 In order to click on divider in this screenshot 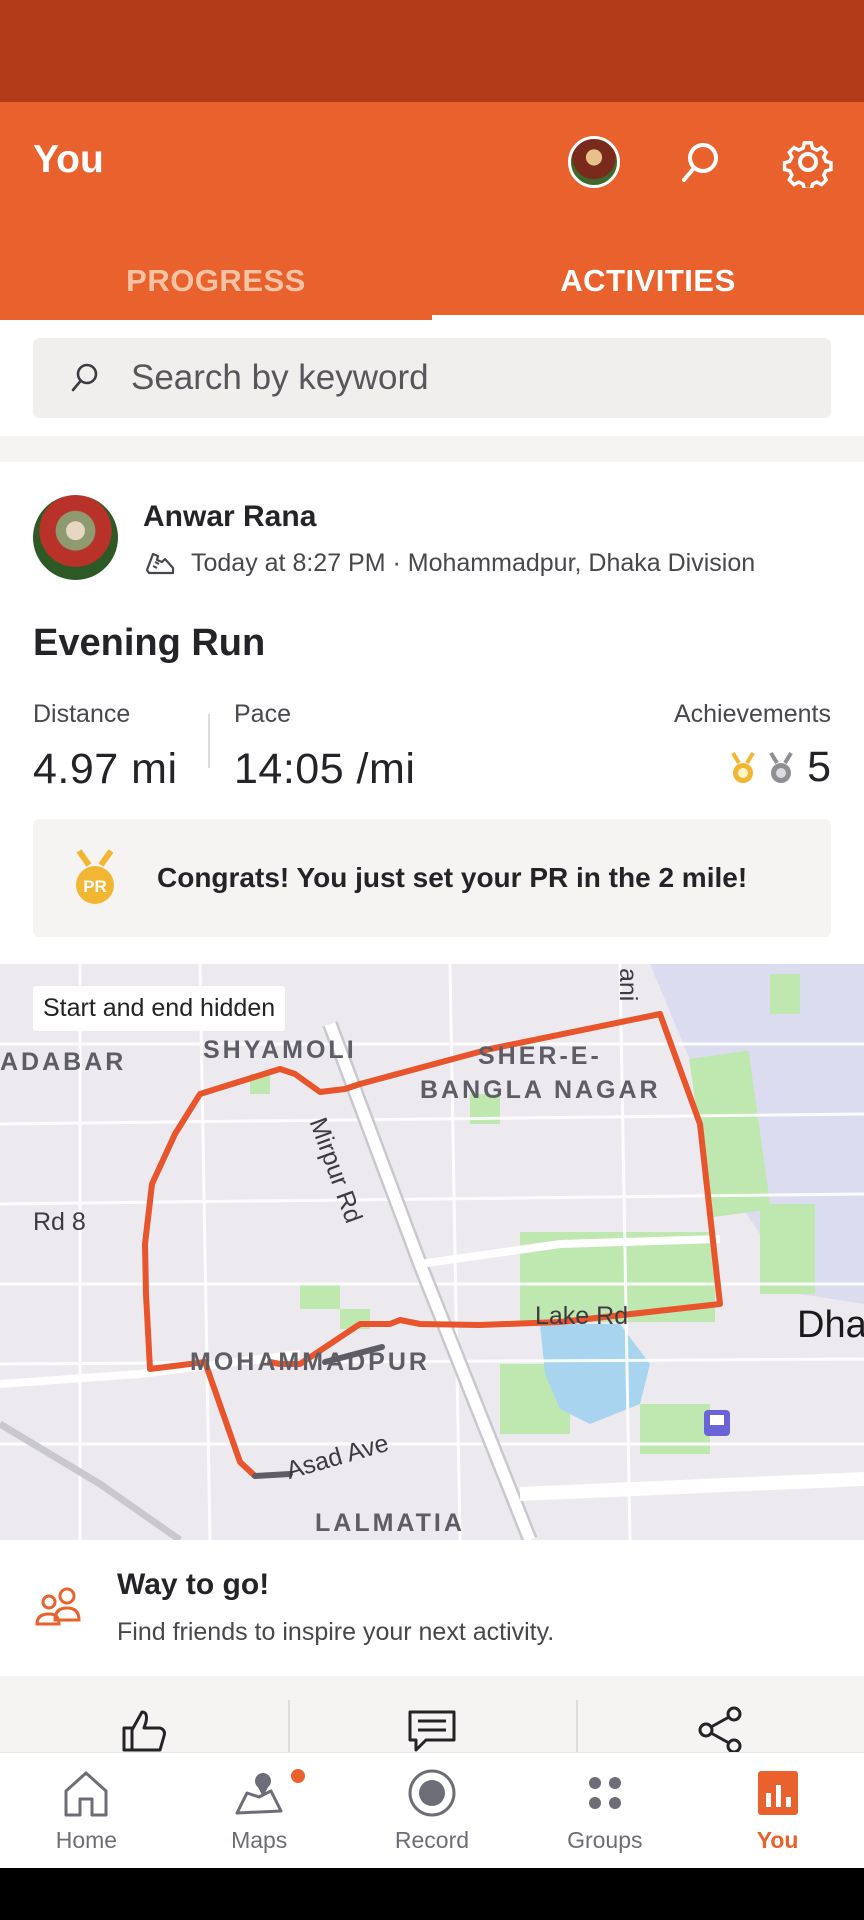, I will do `click(432, 449)`.